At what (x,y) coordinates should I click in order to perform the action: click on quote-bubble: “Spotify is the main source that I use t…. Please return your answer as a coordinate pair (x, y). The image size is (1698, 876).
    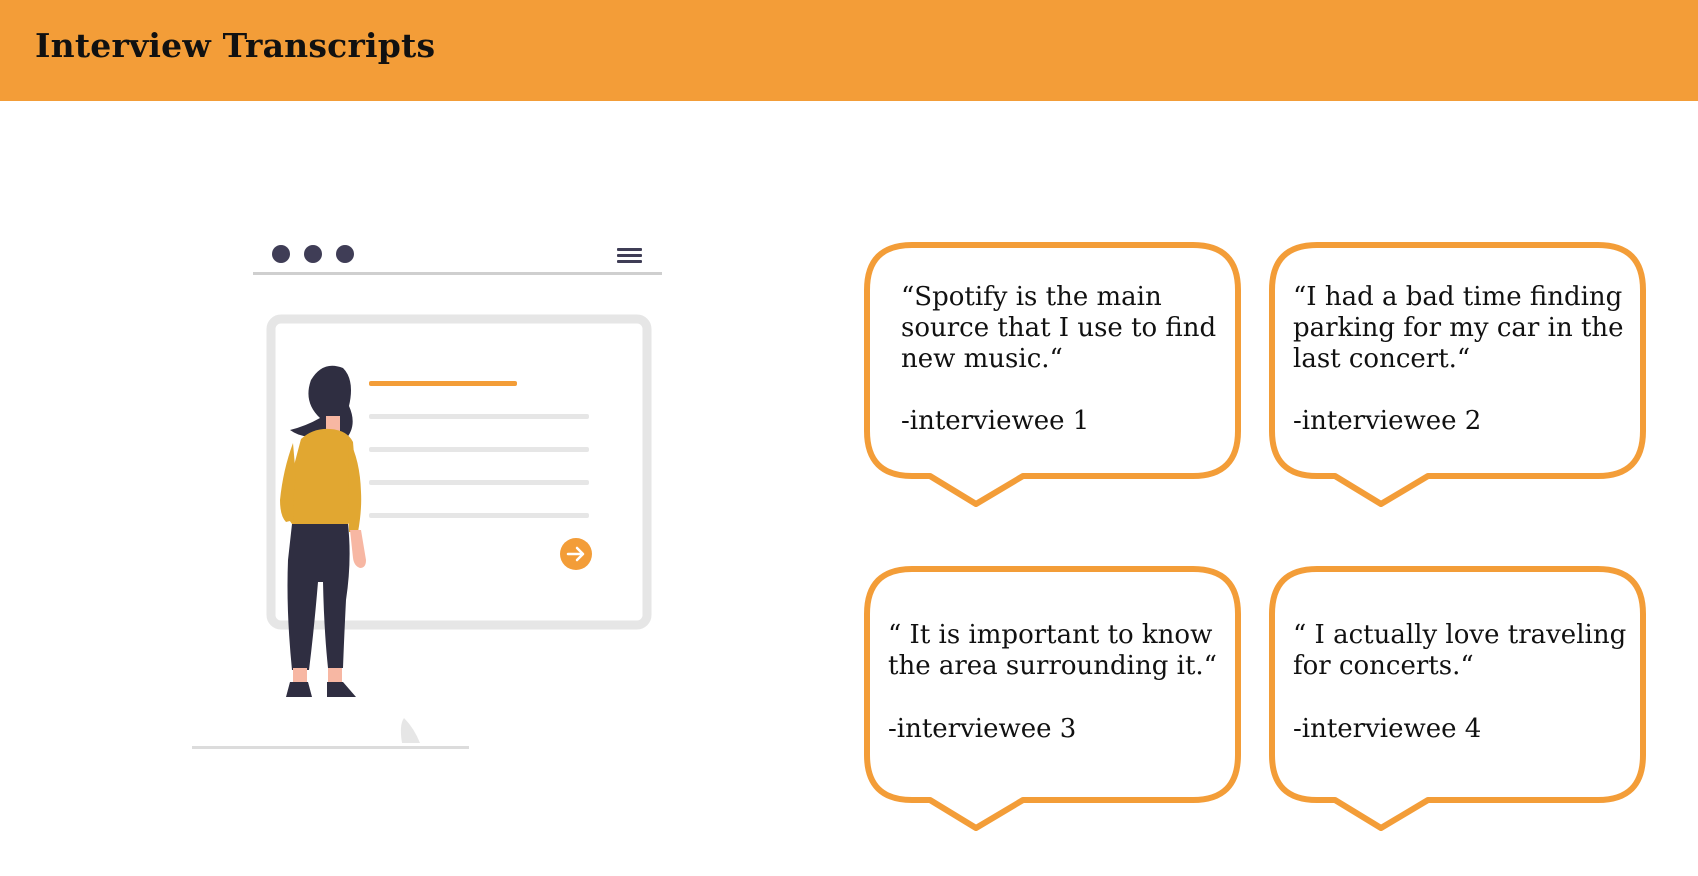
    Looking at the image, I should click on (1056, 382).